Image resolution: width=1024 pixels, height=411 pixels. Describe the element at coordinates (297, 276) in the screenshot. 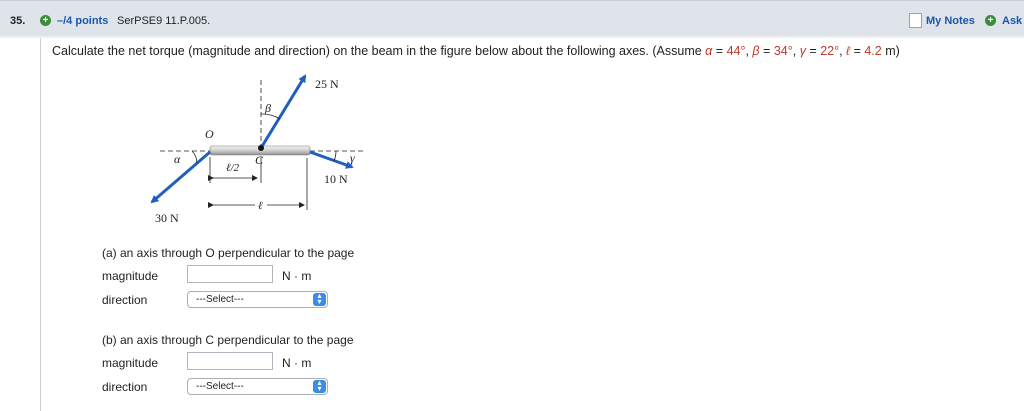

I see `part-a-unit: N · m` at that location.